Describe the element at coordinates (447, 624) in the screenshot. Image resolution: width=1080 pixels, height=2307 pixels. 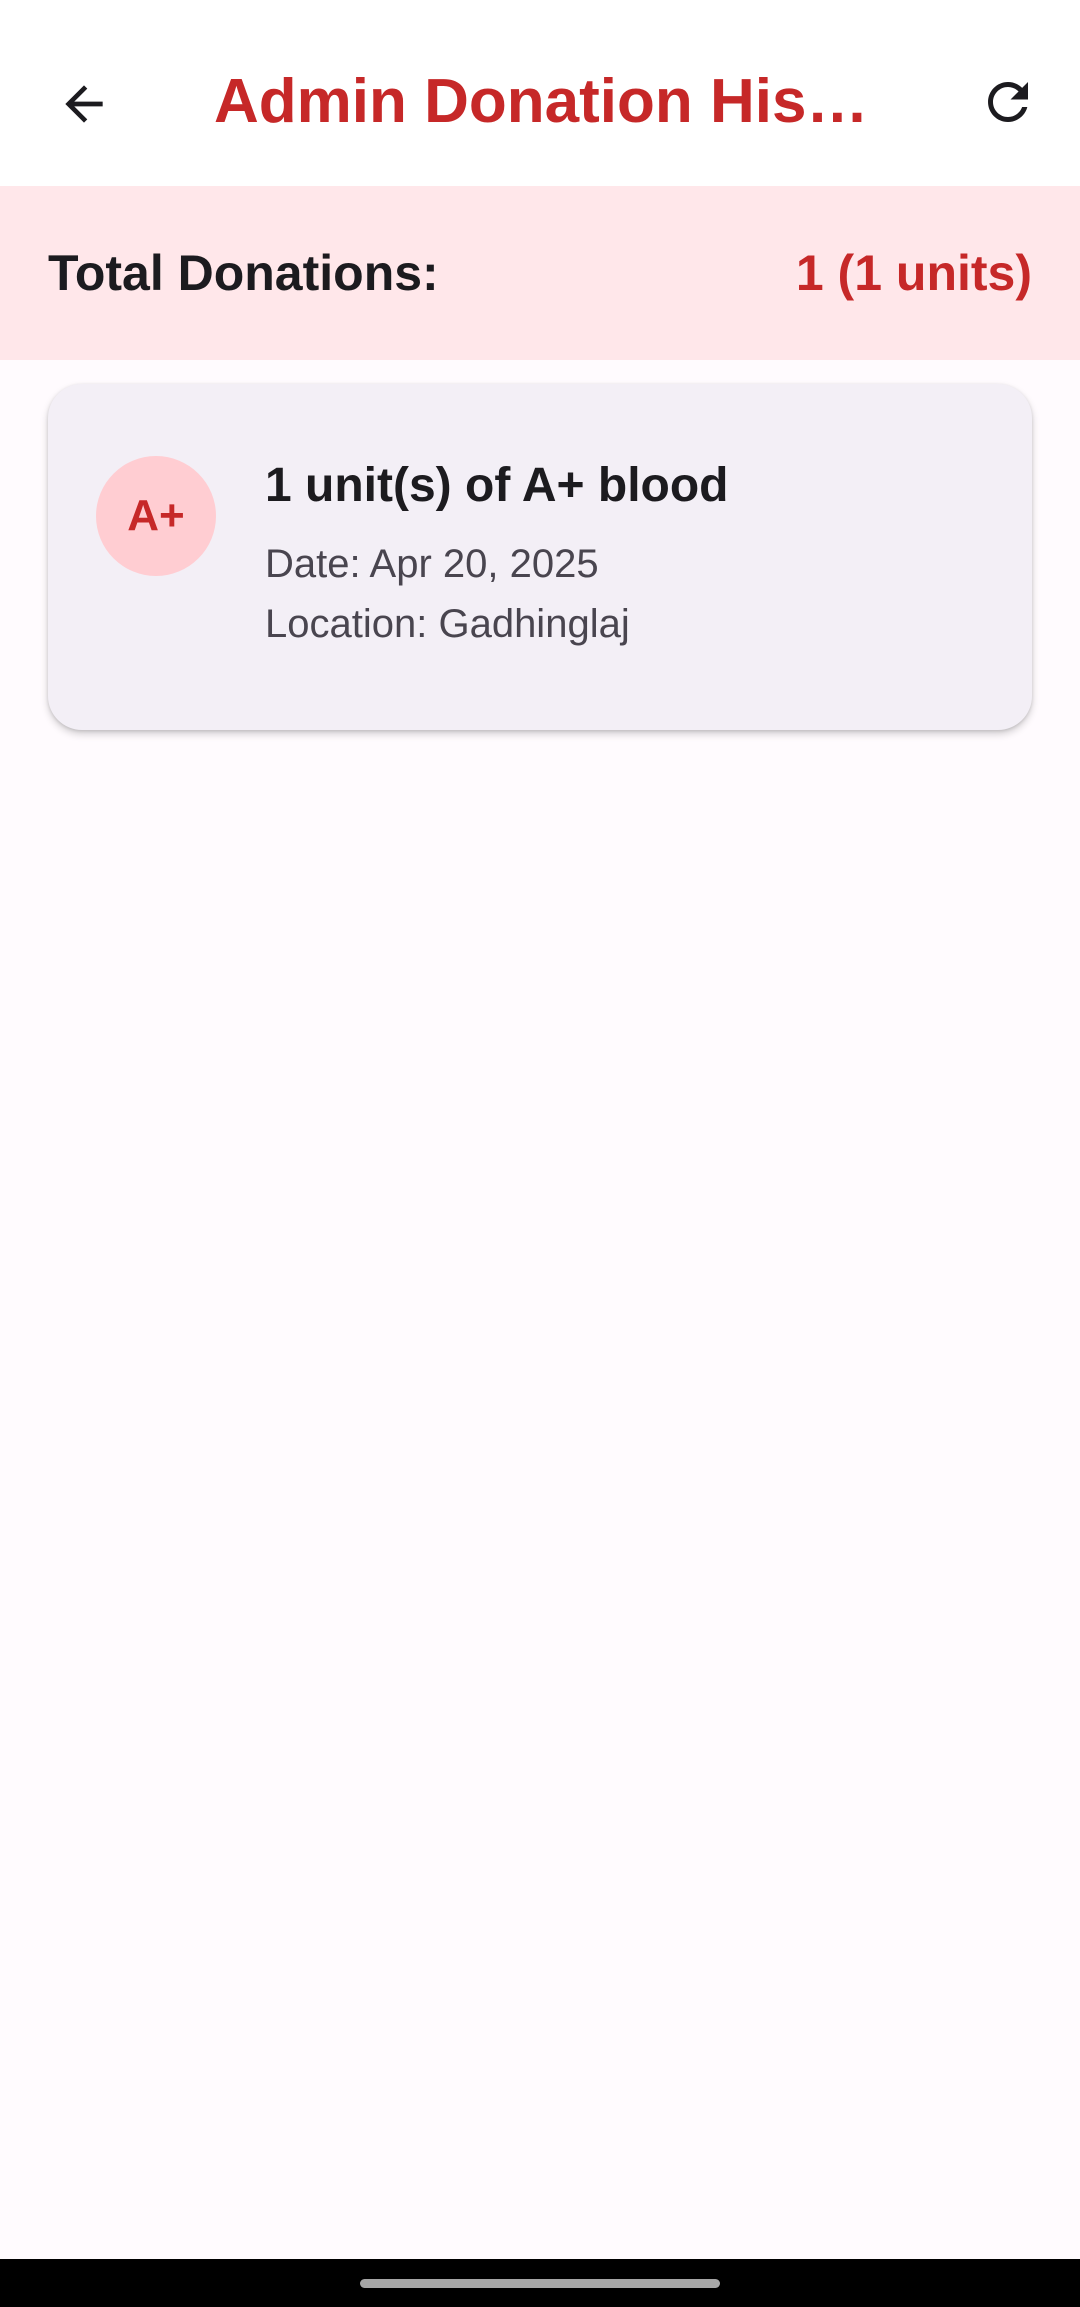
I see `donation-location: Location: Gadhinglaj` at that location.